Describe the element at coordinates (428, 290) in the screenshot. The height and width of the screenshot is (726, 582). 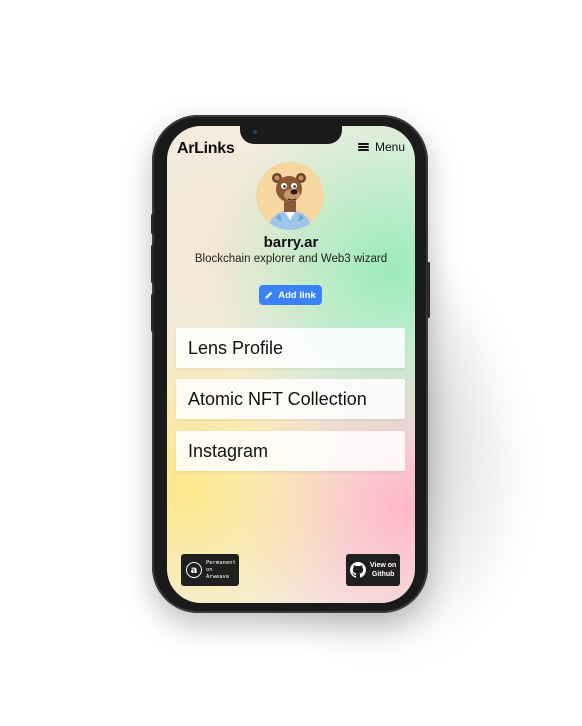
I see `power-button` at that location.